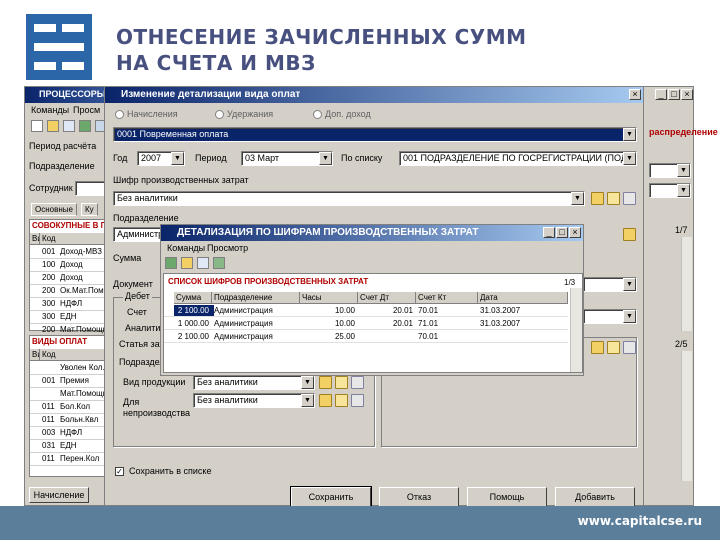 The height and width of the screenshot is (540, 720). Describe the element at coordinates (613, 198) in the screenshot. I see `cost-code-open-icon` at that location.